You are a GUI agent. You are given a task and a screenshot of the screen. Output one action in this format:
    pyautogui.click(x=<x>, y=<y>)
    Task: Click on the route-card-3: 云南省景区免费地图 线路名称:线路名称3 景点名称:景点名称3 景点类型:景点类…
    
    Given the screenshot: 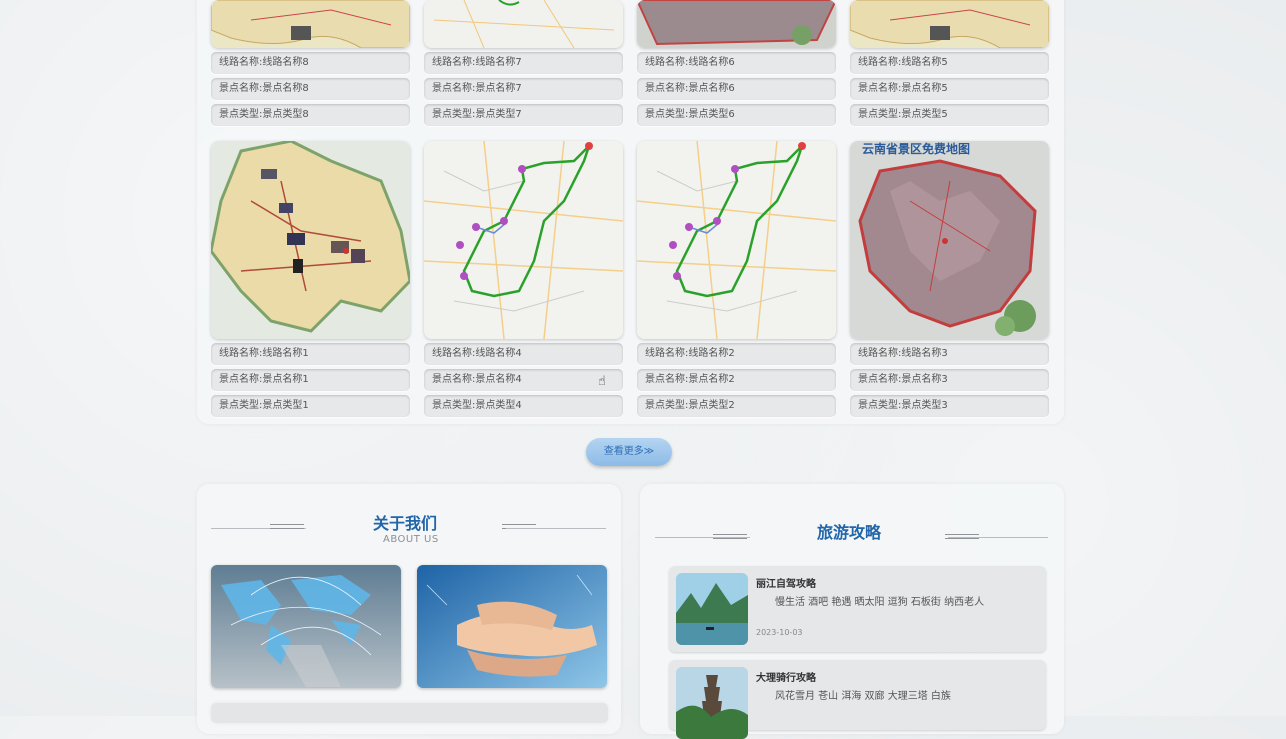 What is the action you would take?
    pyautogui.click(x=949, y=279)
    